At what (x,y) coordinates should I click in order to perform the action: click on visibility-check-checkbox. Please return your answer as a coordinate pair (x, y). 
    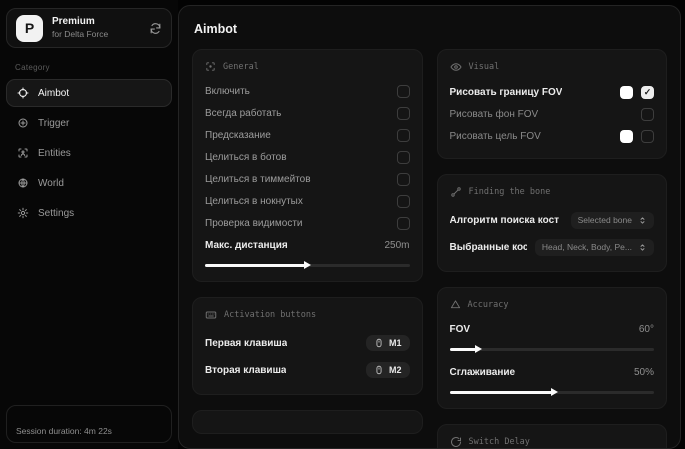
    Looking at the image, I should click on (403, 223).